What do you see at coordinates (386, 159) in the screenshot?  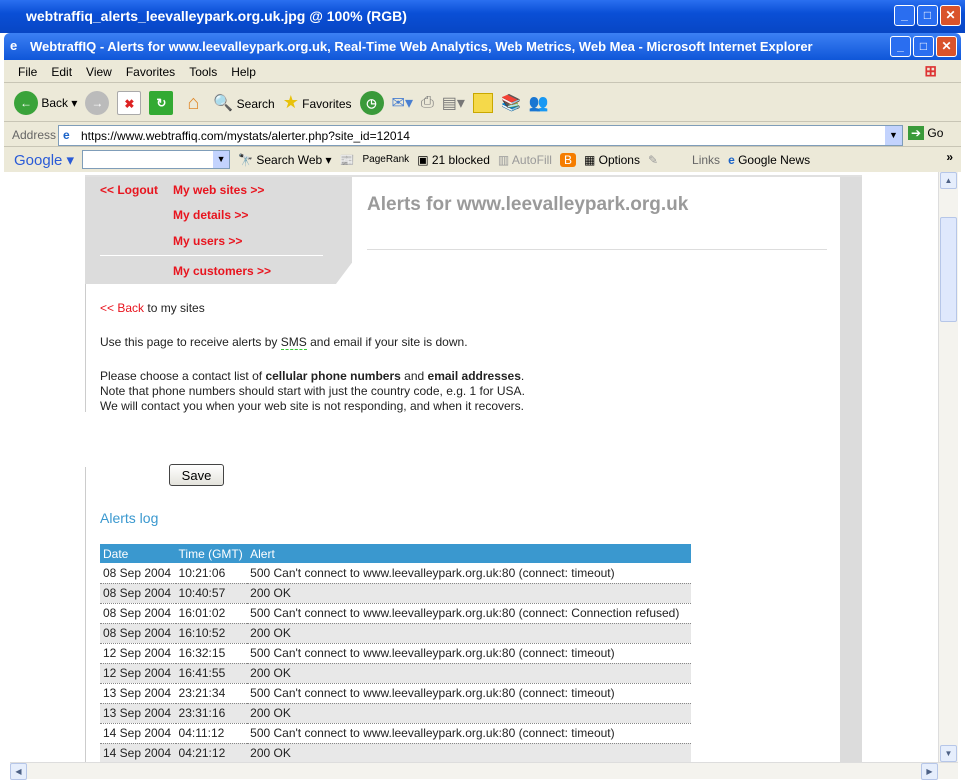 I see `pagerank: PageRank` at bounding box center [386, 159].